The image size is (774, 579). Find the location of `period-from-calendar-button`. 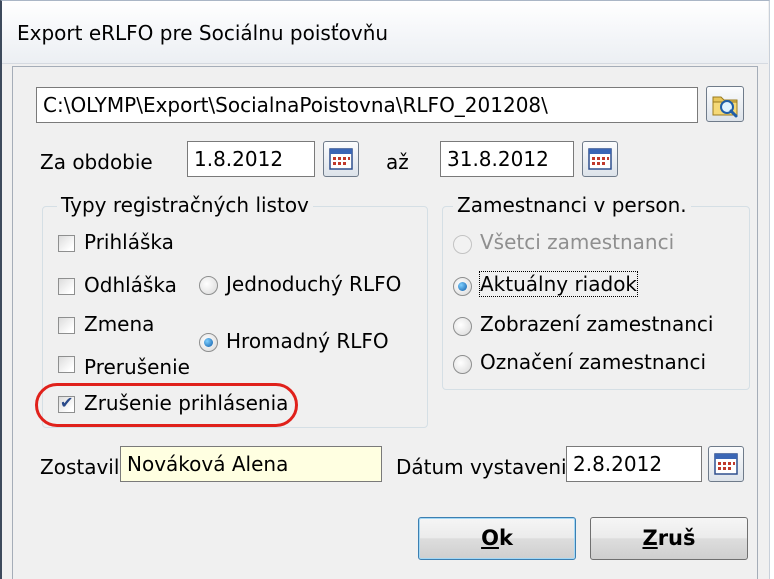

period-from-calendar-button is located at coordinates (341, 159).